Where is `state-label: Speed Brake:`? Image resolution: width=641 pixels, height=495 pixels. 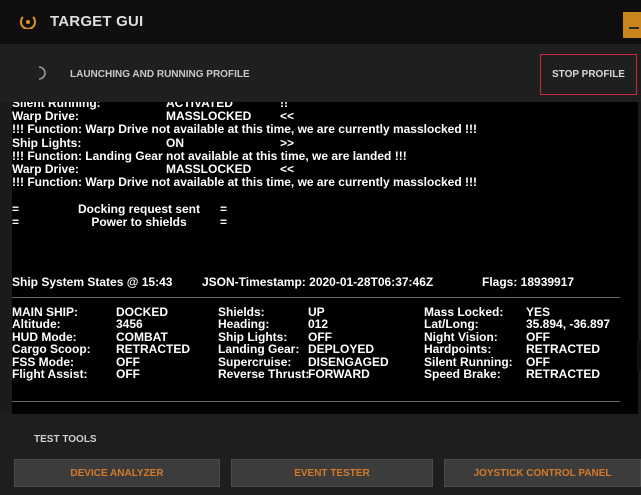 state-label: Speed Brake: is located at coordinates (462, 374).